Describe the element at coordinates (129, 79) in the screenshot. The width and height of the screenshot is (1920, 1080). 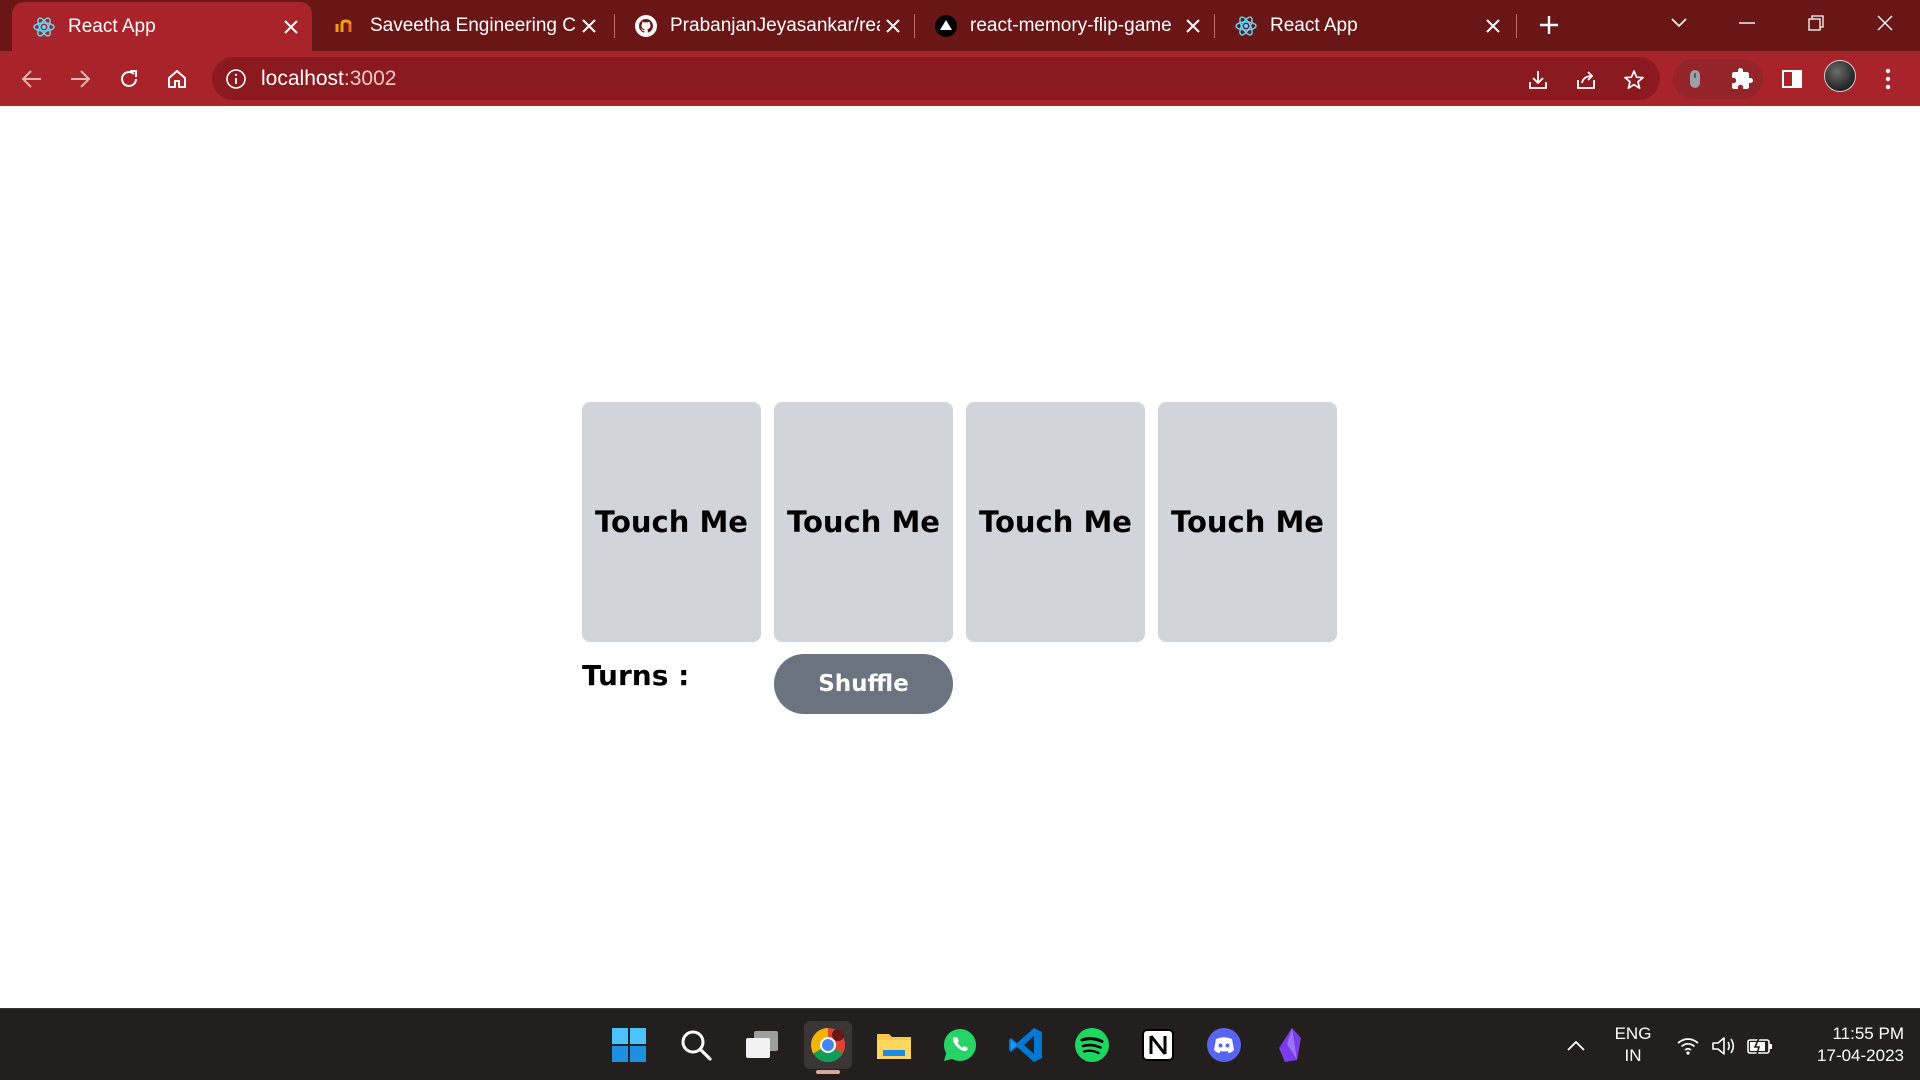
I see `reload-button` at that location.